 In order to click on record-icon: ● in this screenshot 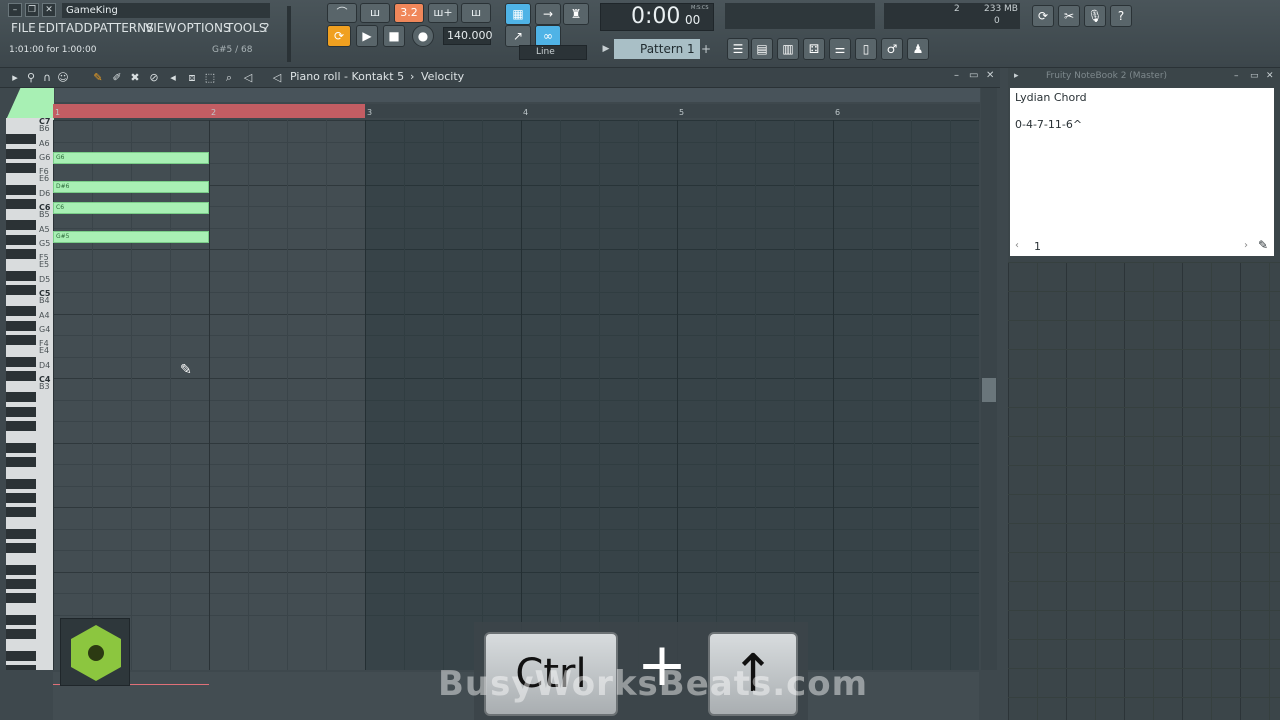, I will do `click(423, 36)`.